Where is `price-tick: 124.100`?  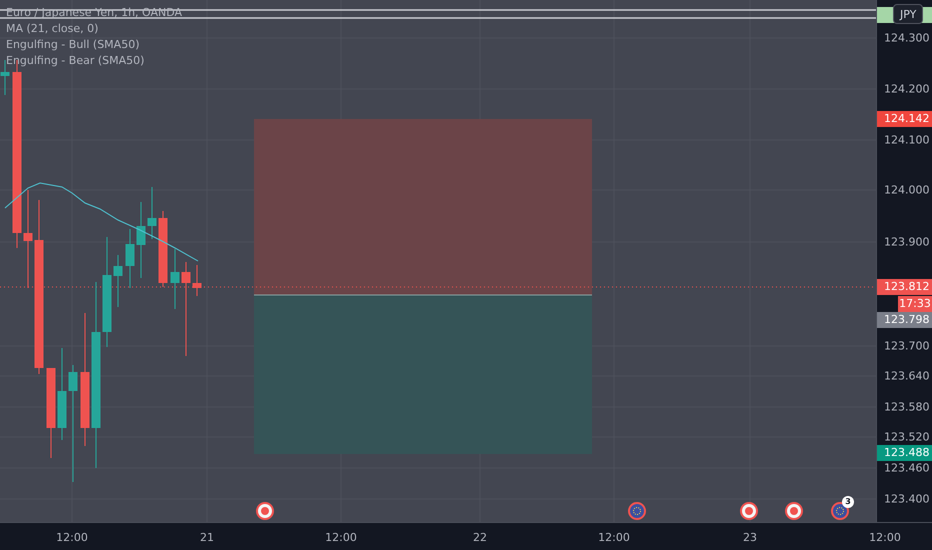 price-tick: 124.100 is located at coordinates (907, 140).